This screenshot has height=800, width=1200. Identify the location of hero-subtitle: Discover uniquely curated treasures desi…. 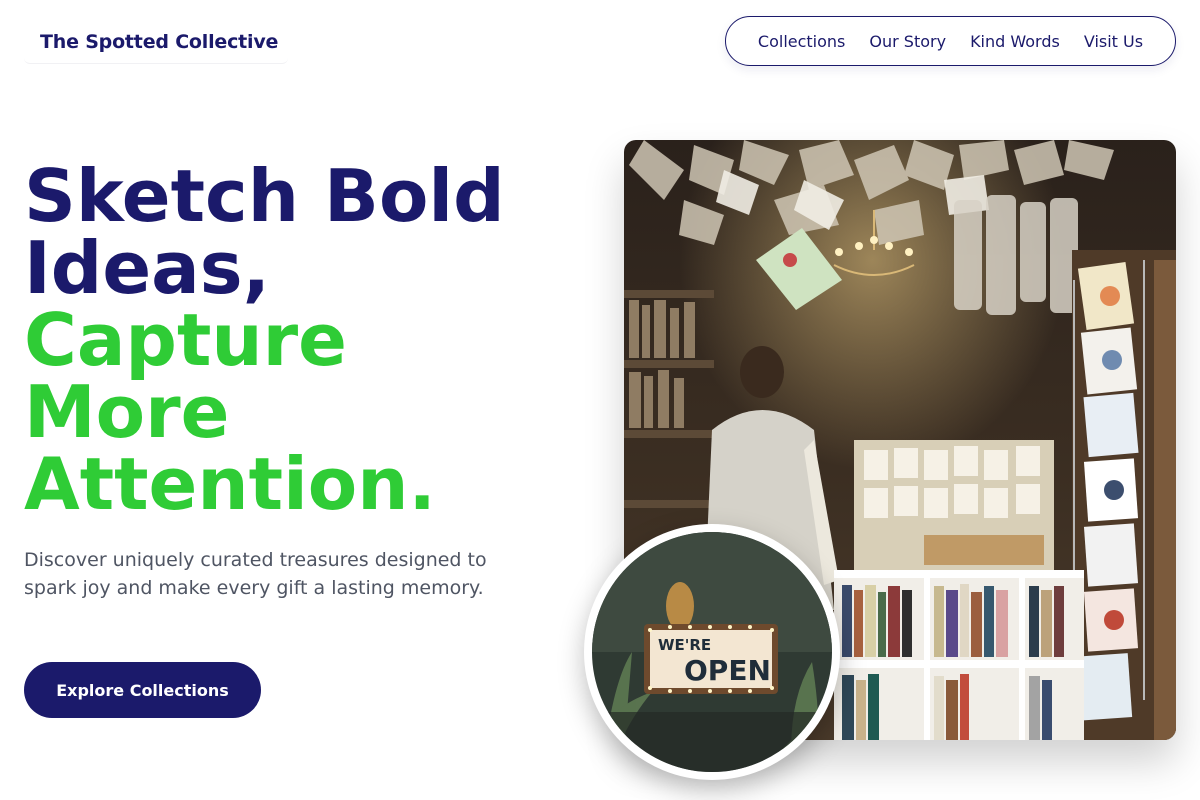
(255, 574).